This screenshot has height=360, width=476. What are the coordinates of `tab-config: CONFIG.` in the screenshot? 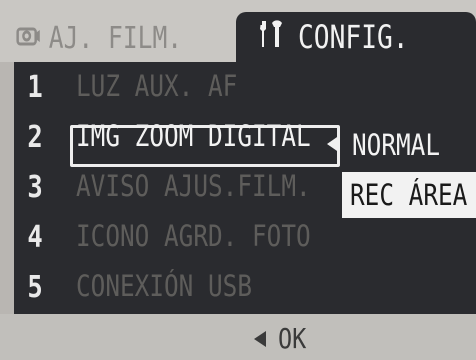 It's located at (356, 37).